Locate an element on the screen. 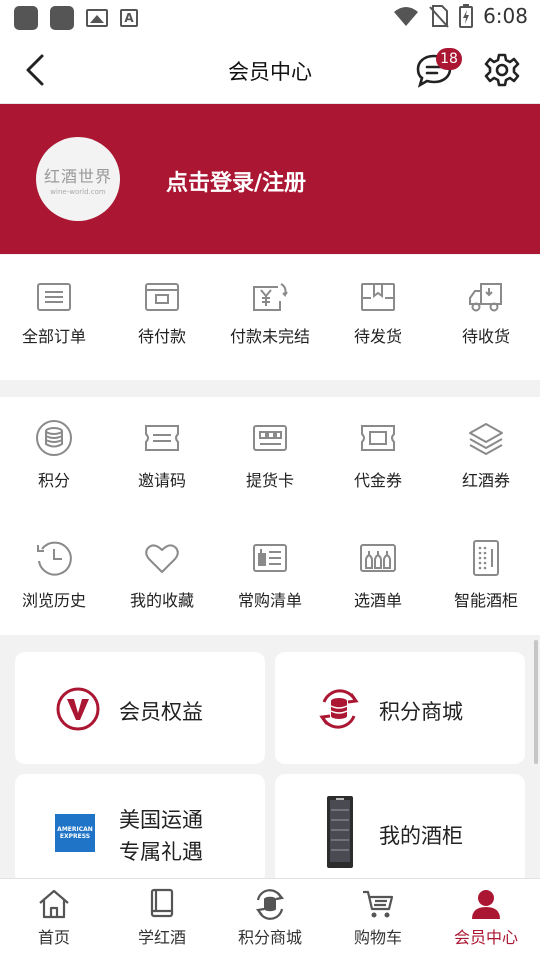 The image size is (540, 960). service-voucher-label: 代金券 is located at coordinates (377, 480).